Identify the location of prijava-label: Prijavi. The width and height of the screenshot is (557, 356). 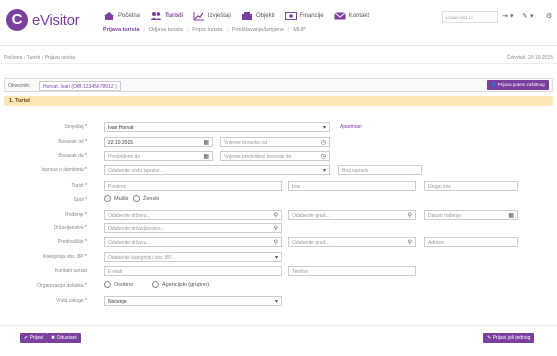
(36, 338).